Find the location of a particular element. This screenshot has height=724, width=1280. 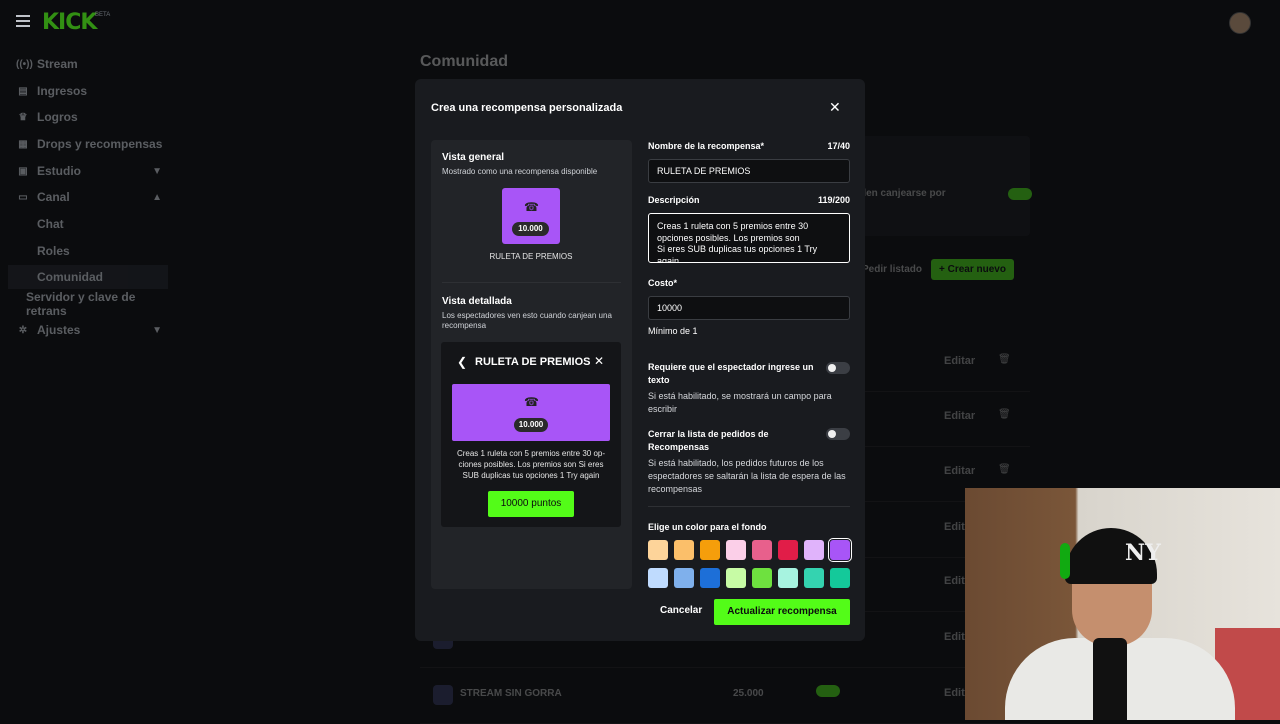

drops-icon: ▦ is located at coordinates (23, 144).